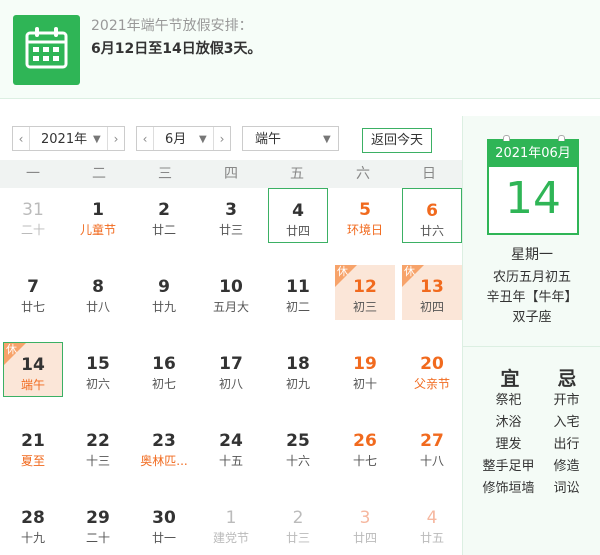 Image resolution: width=600 pixels, height=555 pixels. Describe the element at coordinates (98, 287) in the screenshot. I see `day-number: 8` at that location.